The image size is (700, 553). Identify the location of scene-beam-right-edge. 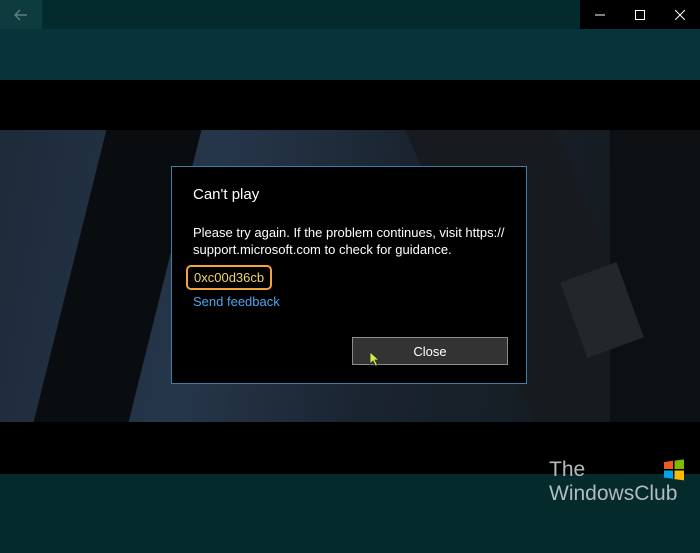
(655, 276).